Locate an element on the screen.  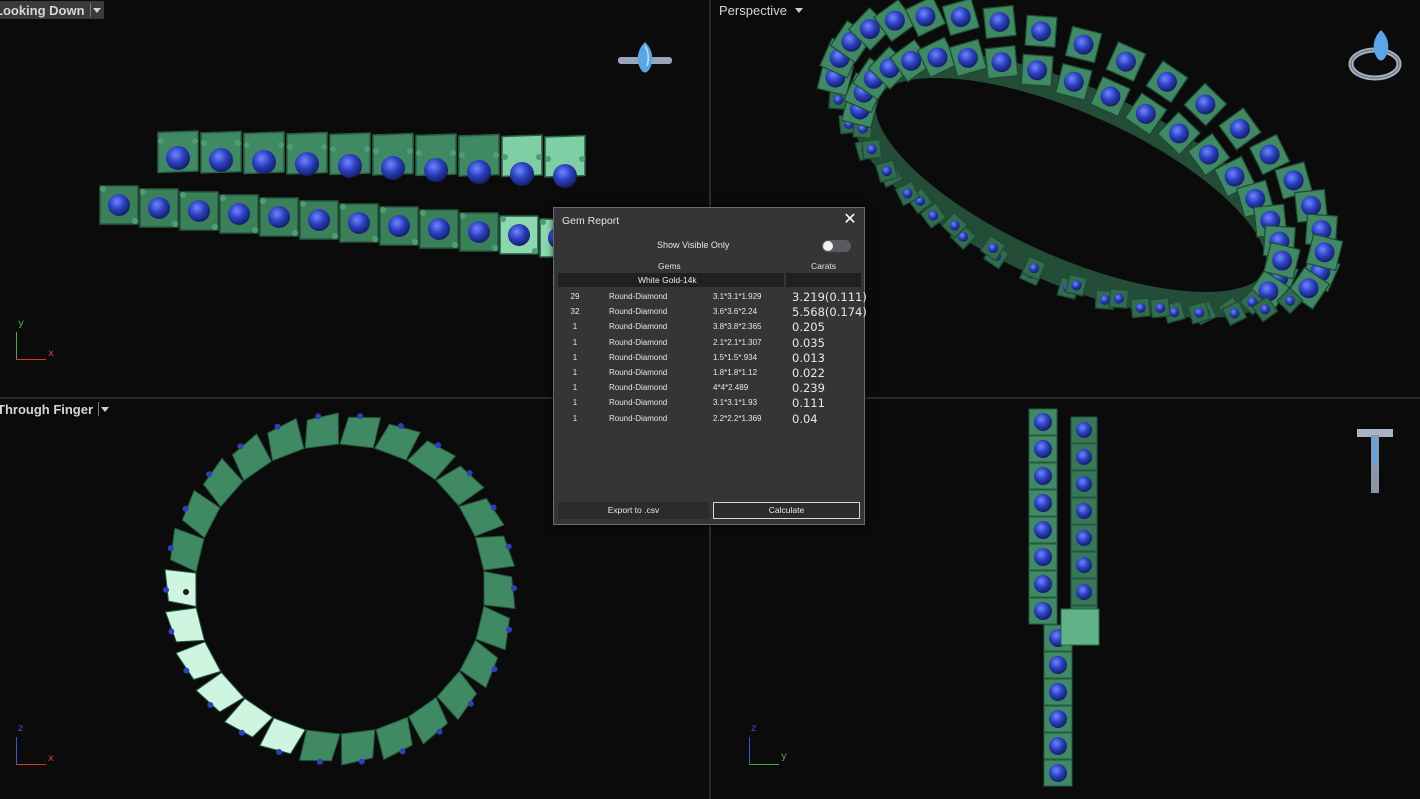
calculate-button: Calculate is located at coordinates (786, 510).